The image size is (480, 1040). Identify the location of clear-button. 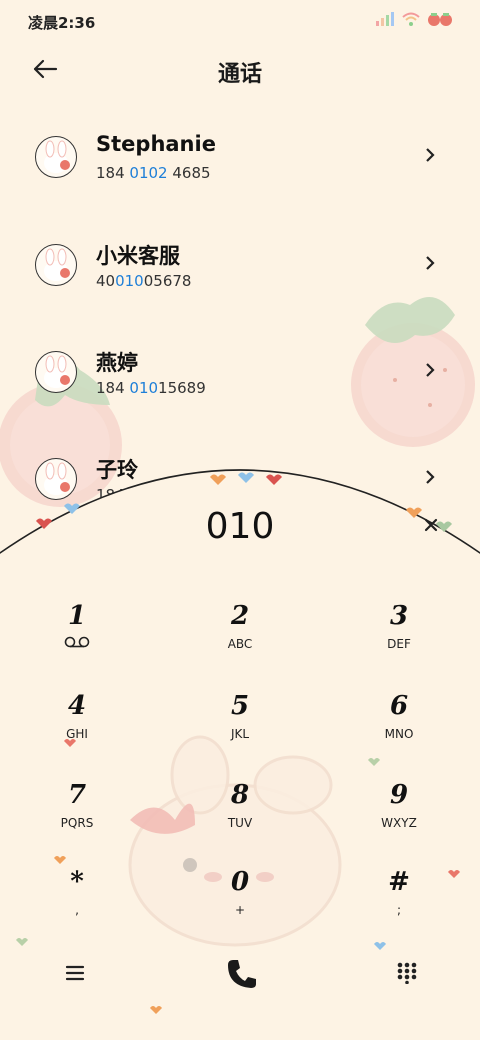
(431, 525).